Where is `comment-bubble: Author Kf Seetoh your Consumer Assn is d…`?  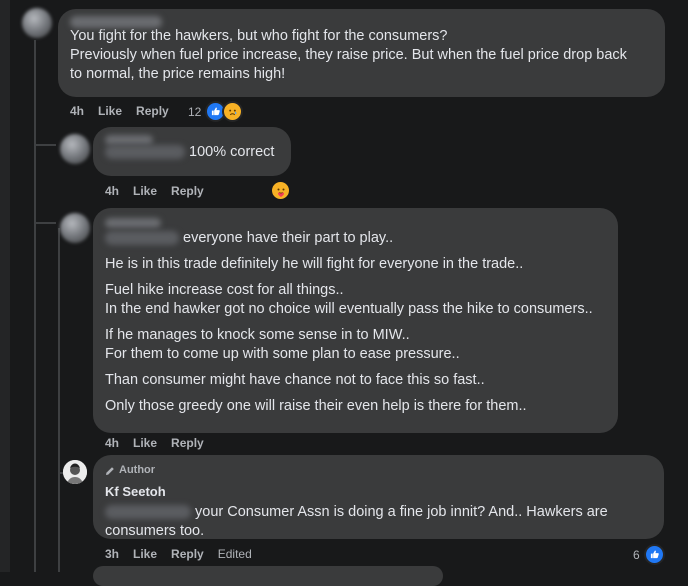
comment-bubble: Author Kf Seetoh your Consumer Assn is d… is located at coordinates (378, 497).